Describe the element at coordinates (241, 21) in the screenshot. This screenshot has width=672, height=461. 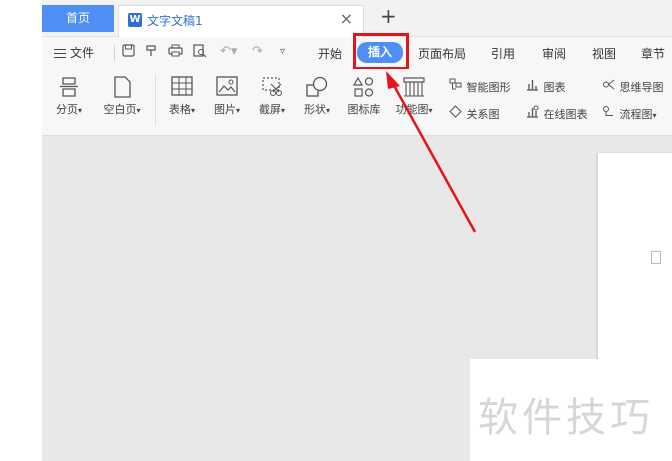
I see `tab-document: W 文字文稿1 ×` at that location.